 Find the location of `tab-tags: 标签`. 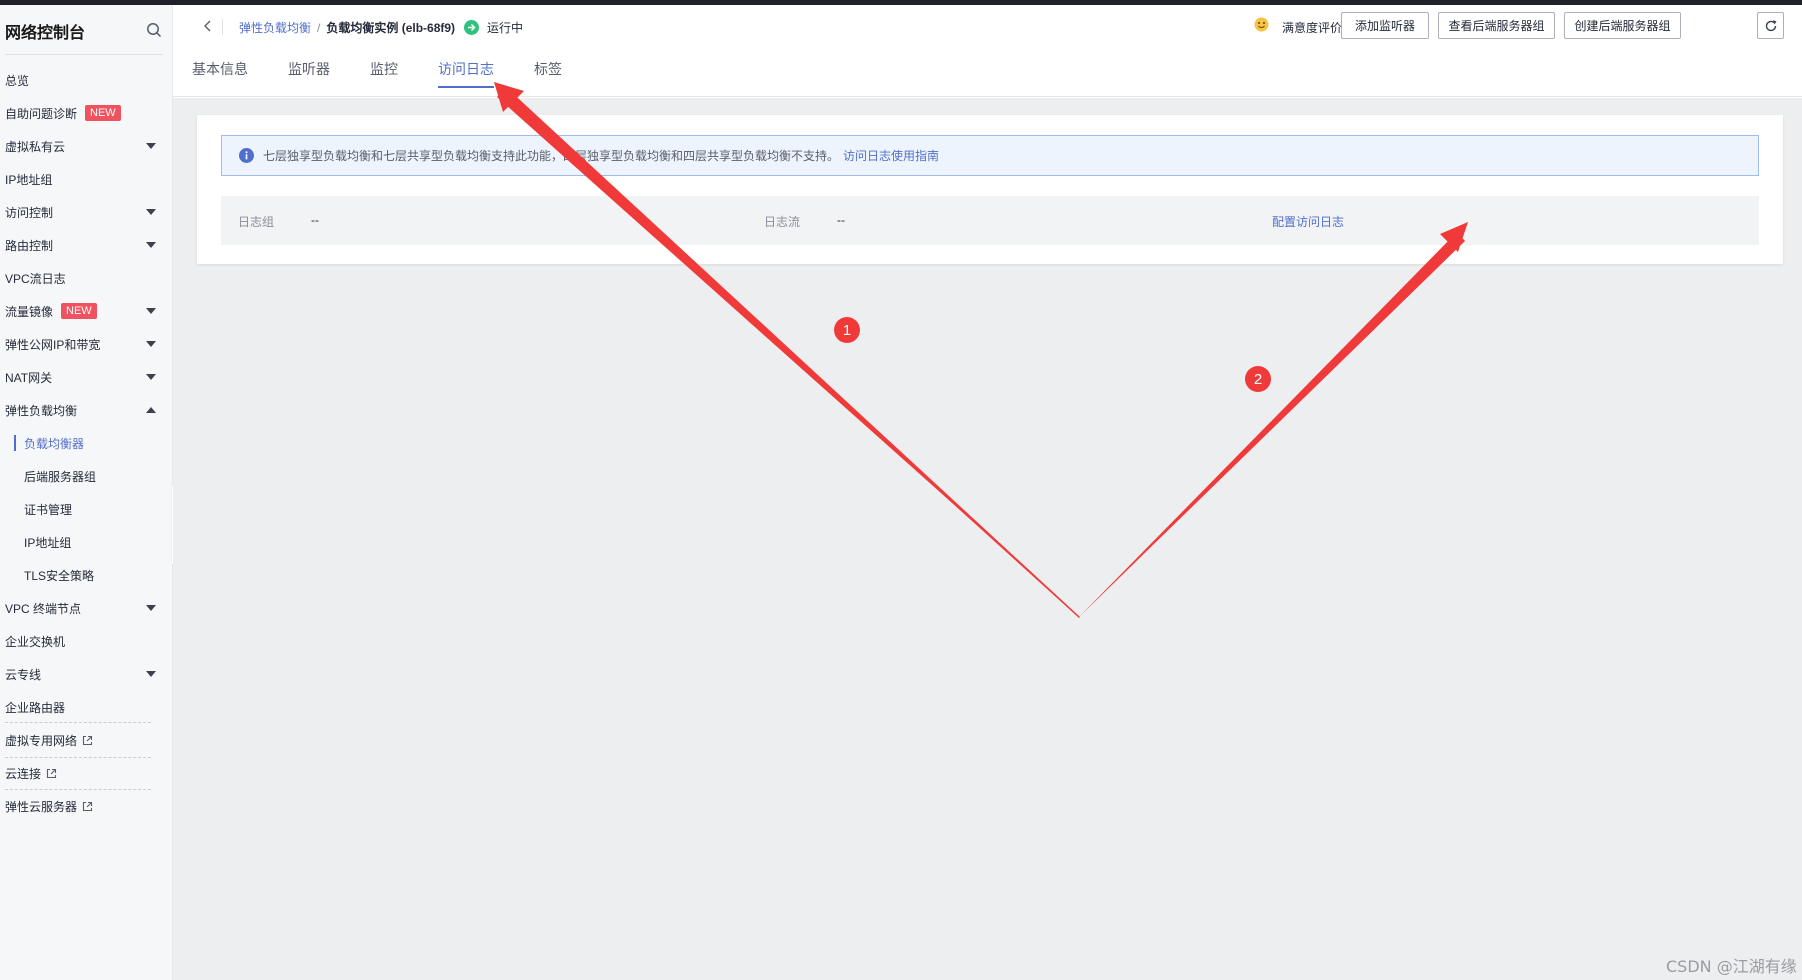

tab-tags: 标签 is located at coordinates (548, 70).